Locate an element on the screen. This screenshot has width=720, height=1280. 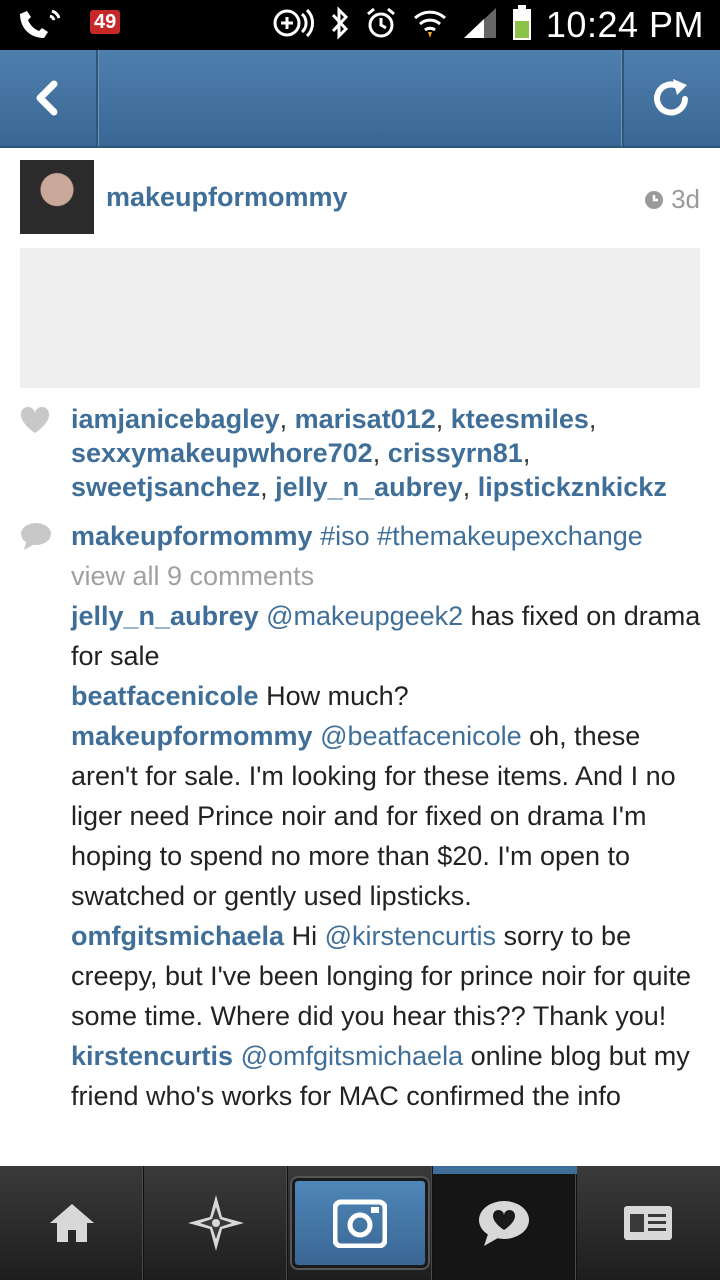
status-right: 10:24 PM is located at coordinates (487, 25).